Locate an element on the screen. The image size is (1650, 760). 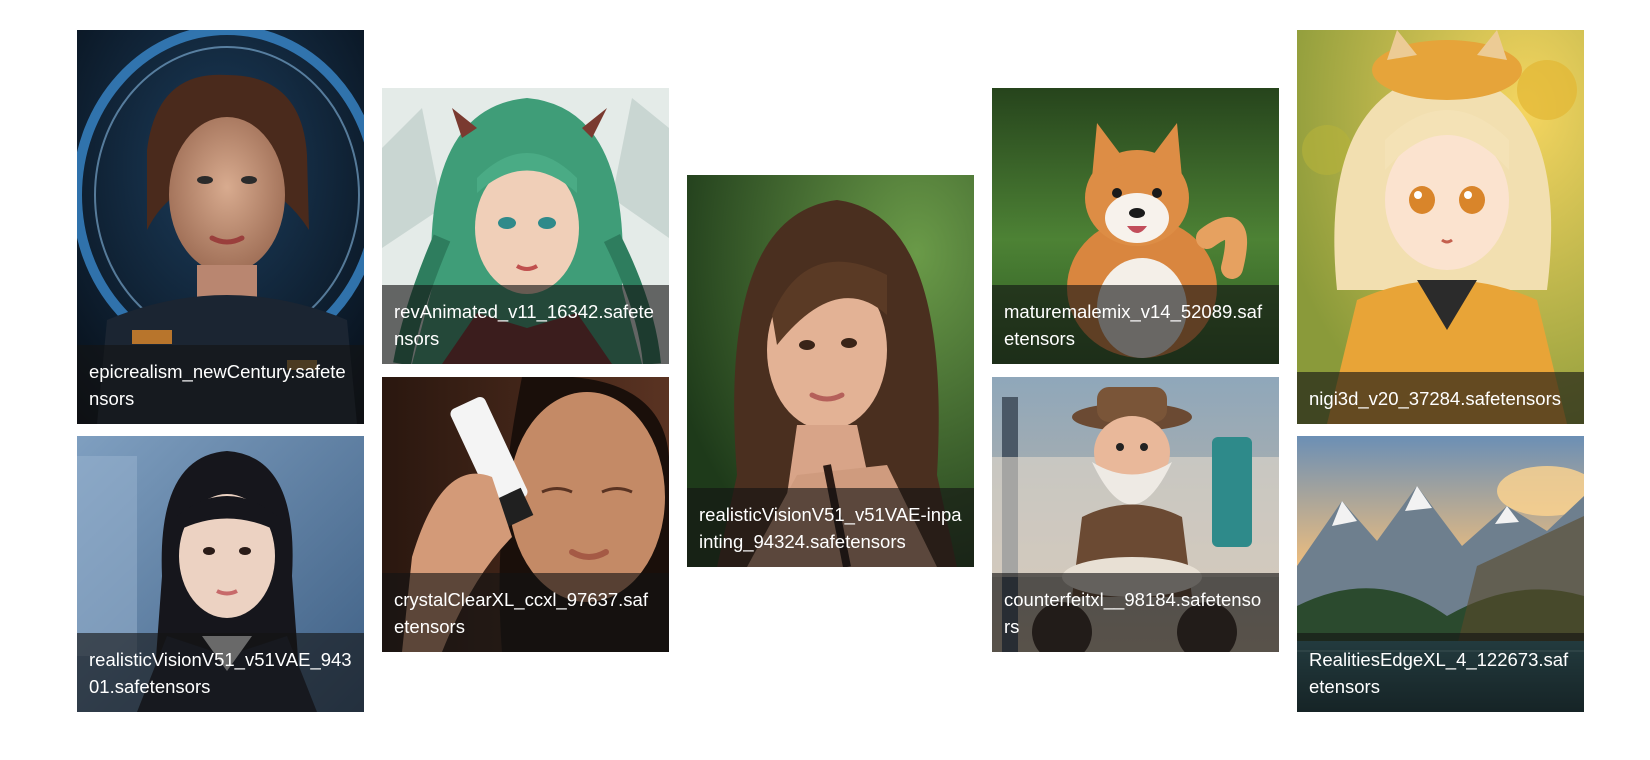
model-filename-caption: RealitiesEdgeXL_4_122673.safetensors is located at coordinates (1440, 672).